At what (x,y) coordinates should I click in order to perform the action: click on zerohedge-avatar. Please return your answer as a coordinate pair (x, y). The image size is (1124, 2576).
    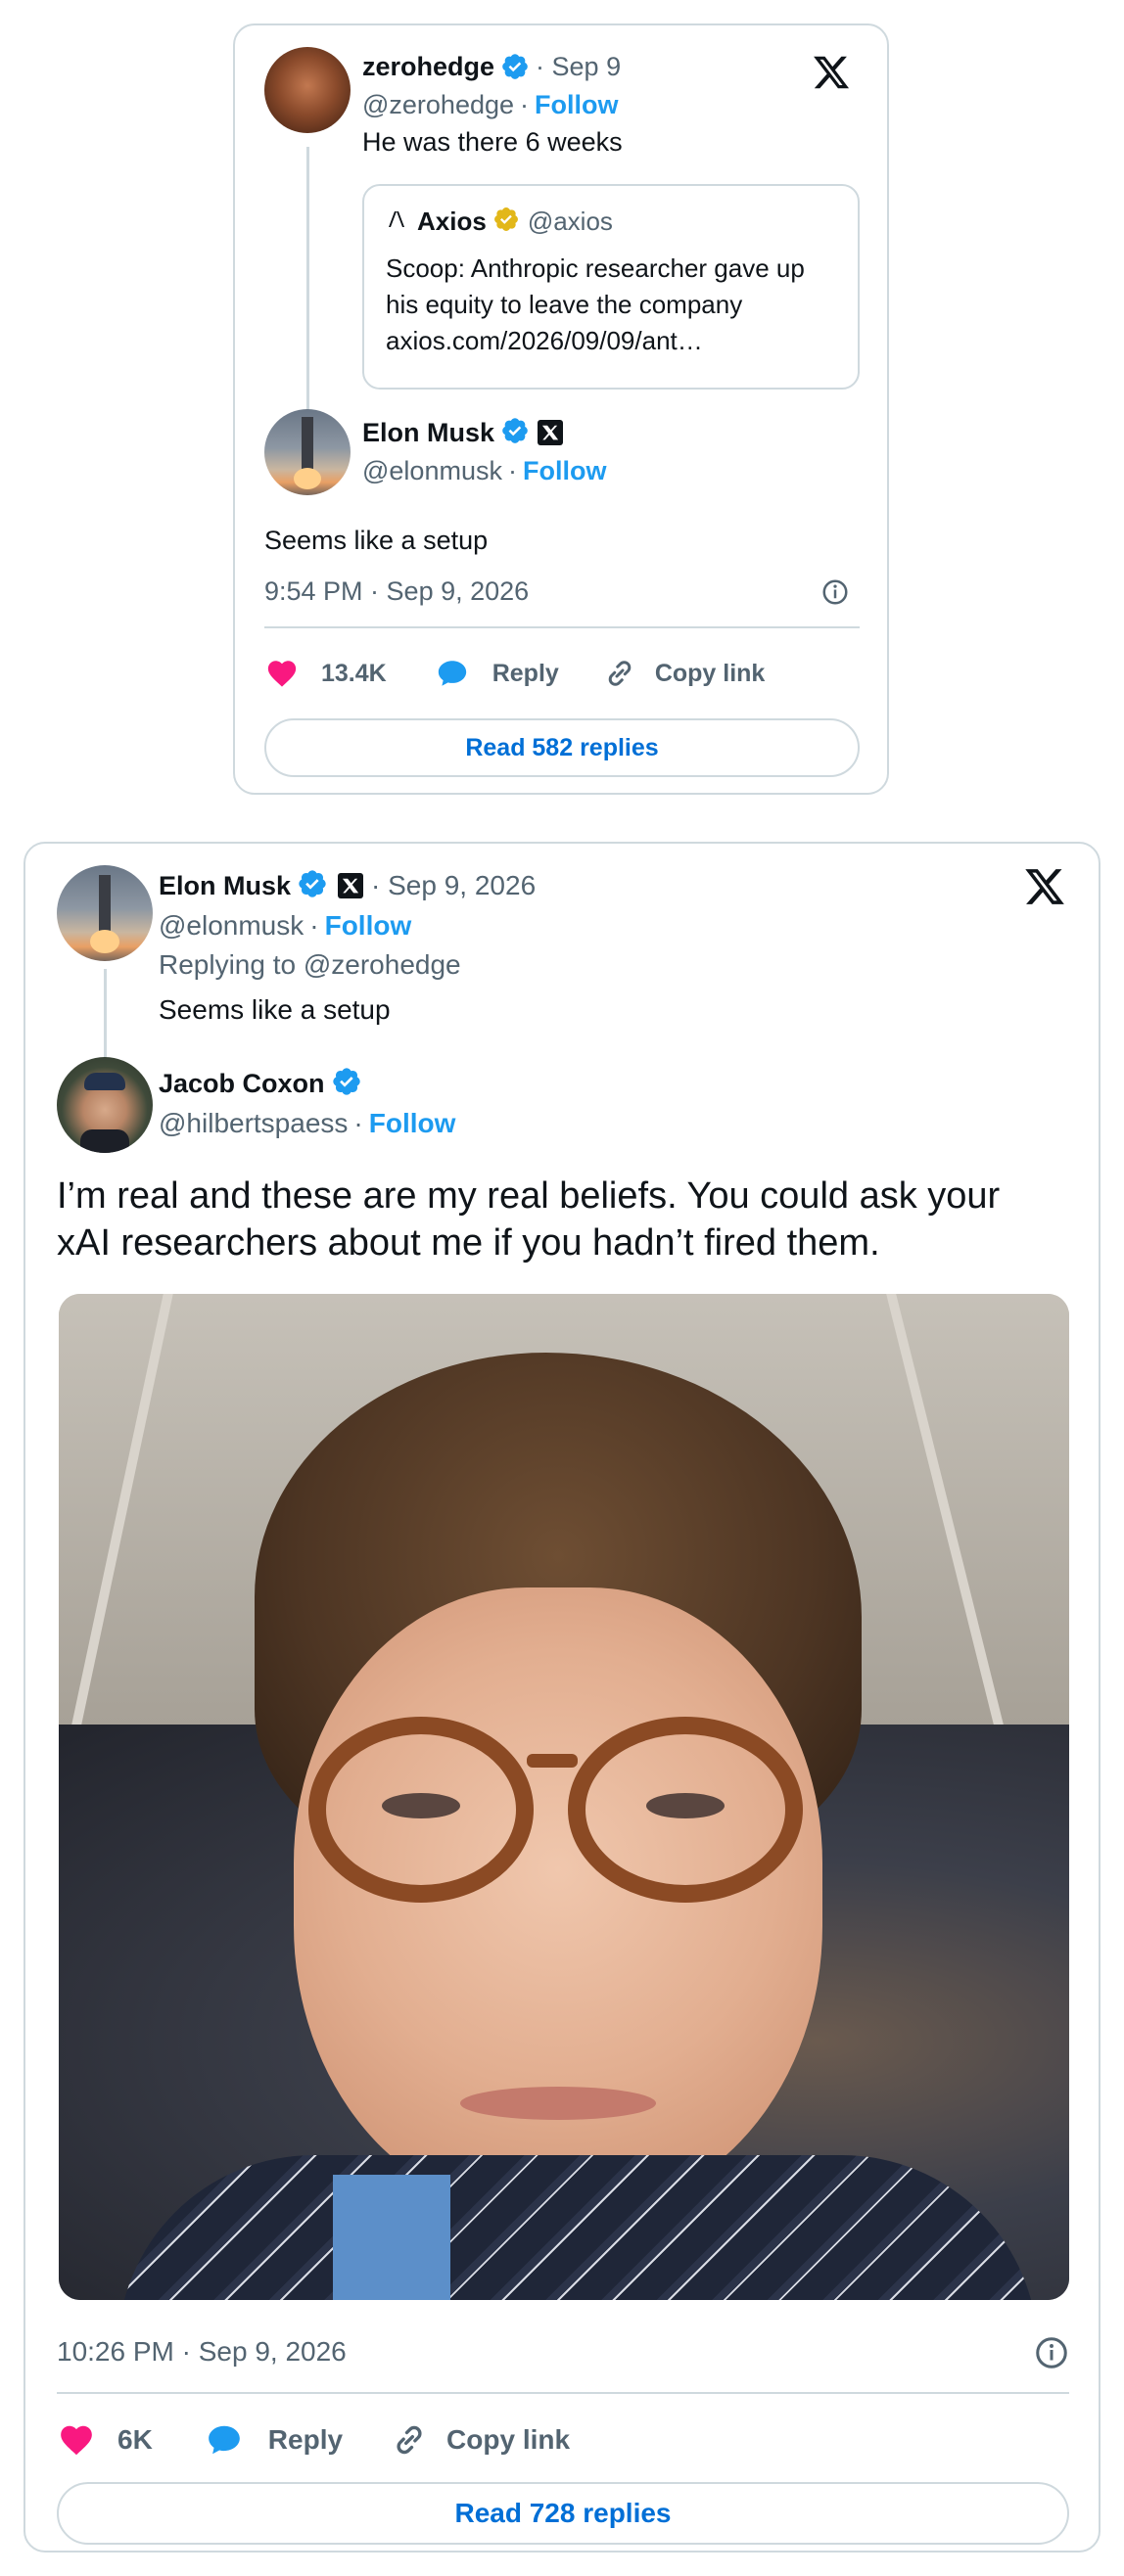
    Looking at the image, I should click on (307, 90).